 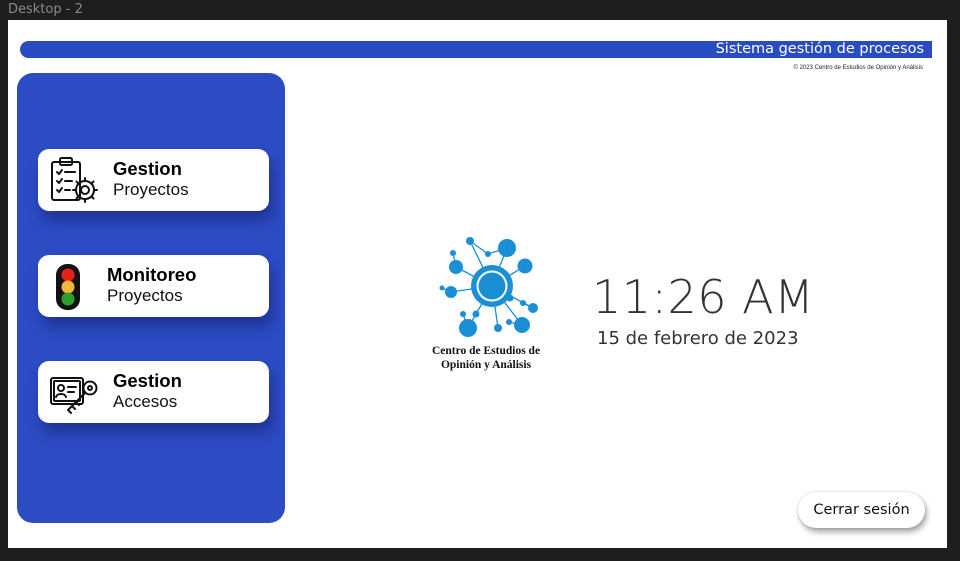 I want to click on menu-card-text: Monitoreo Proyectos, so click(x=151, y=285).